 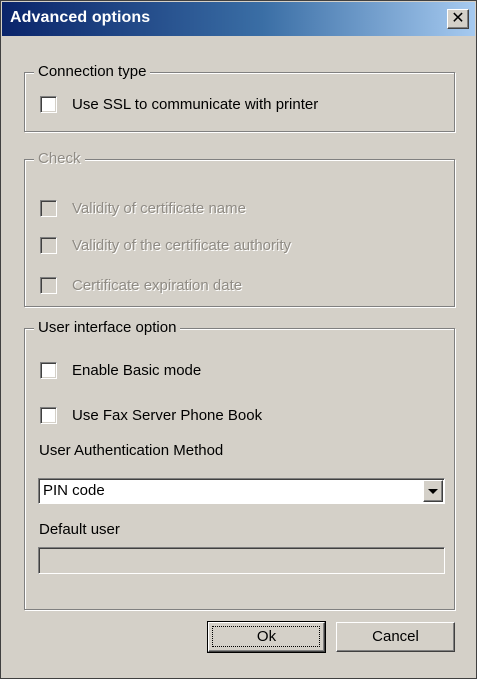 I want to click on fax-phone-book-option: Use Fax Server Phone Book, so click(x=151, y=415).